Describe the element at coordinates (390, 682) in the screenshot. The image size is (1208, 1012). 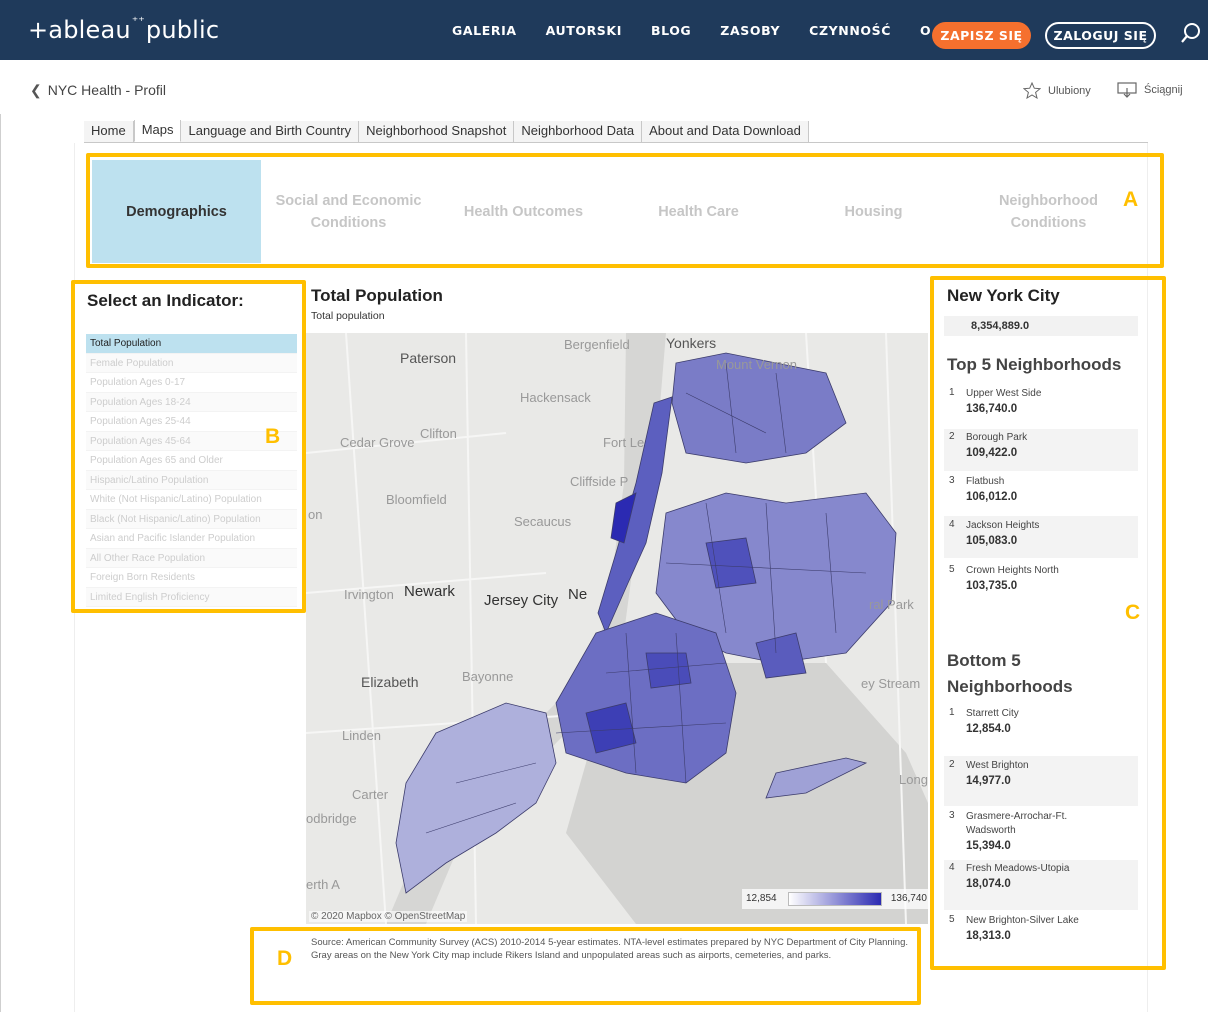
I see `map-label-elizabeth: Elizabeth` at that location.